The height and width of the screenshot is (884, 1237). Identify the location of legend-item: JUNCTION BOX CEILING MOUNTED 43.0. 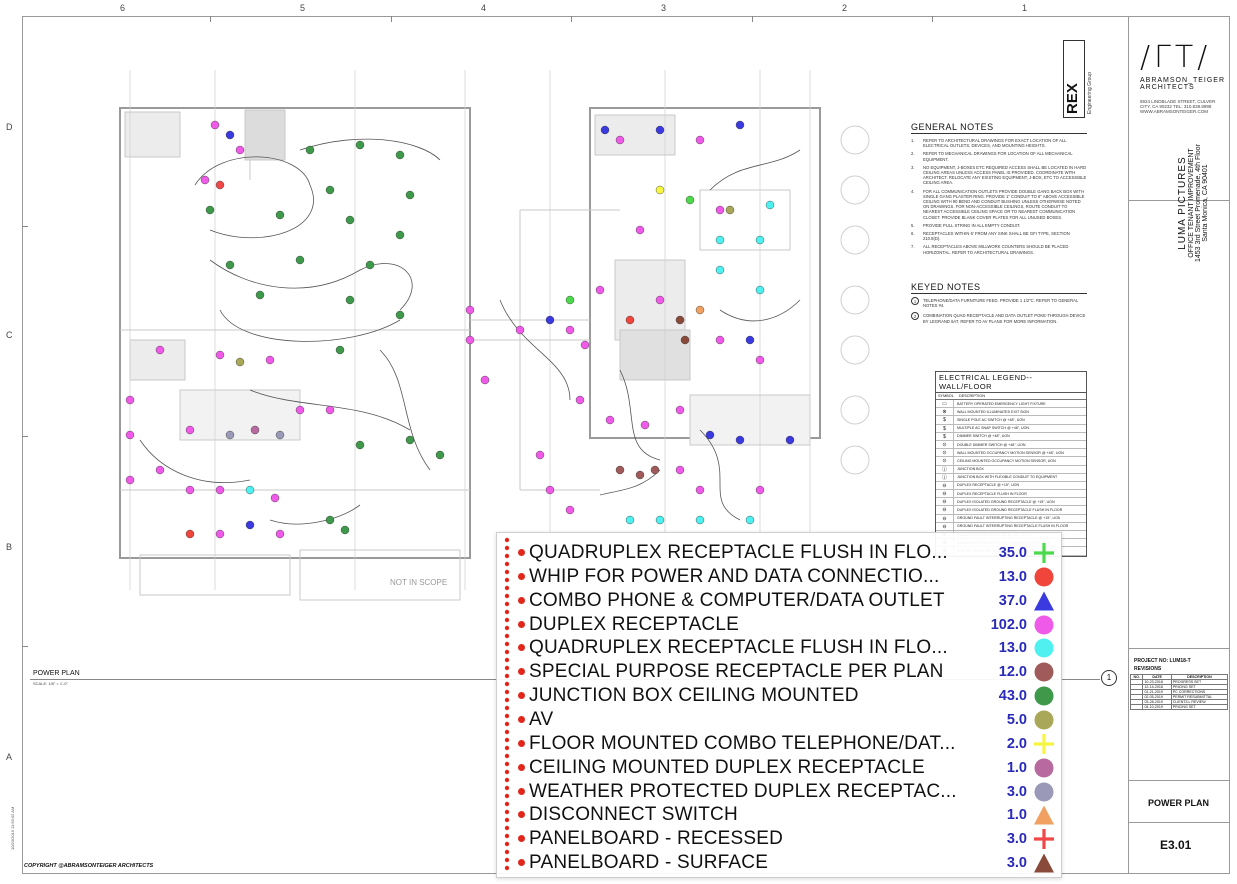
(780, 696).